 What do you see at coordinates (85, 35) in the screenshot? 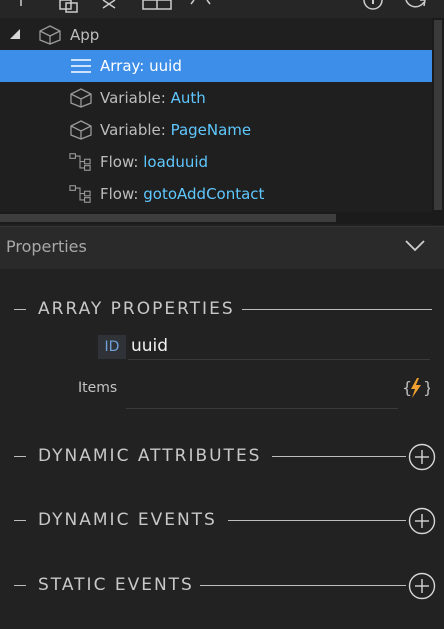
I see `tree-root-label: App` at bounding box center [85, 35].